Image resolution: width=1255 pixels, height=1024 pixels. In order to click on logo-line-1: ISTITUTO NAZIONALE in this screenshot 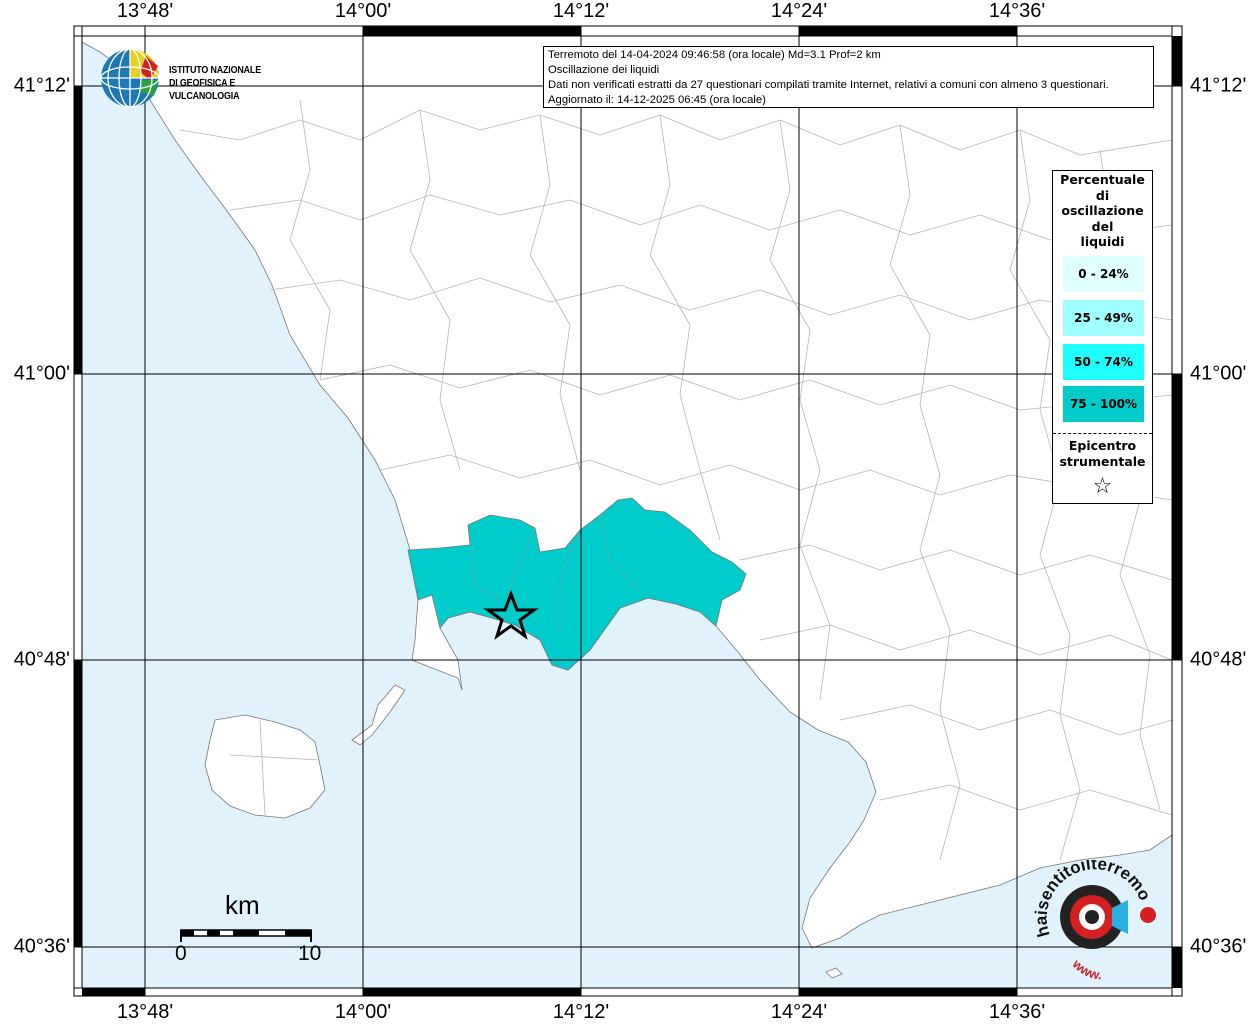, I will do `click(215, 70)`.